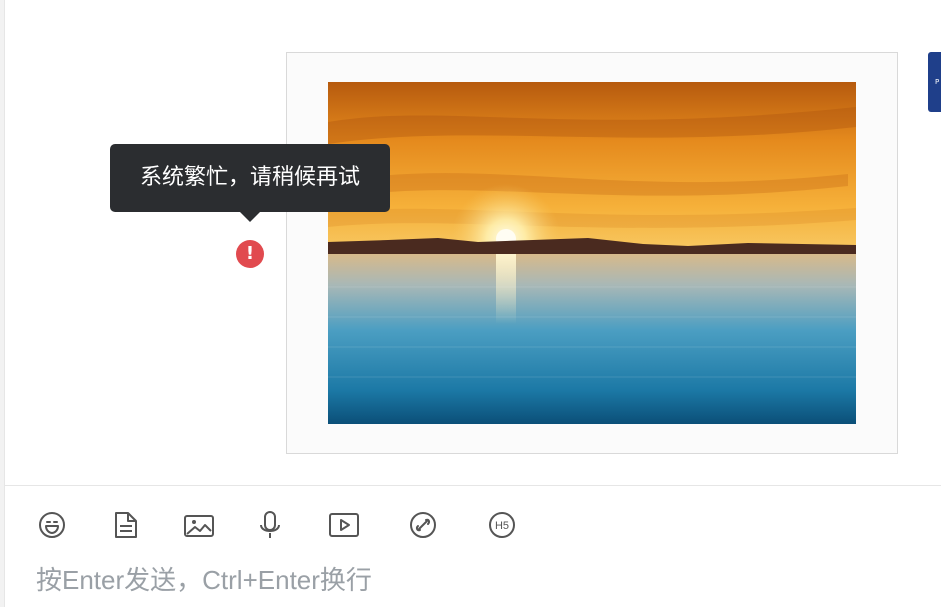 Image resolution: width=941 pixels, height=607 pixels. Describe the element at coordinates (344, 525) in the screenshot. I see `video-icon` at that location.